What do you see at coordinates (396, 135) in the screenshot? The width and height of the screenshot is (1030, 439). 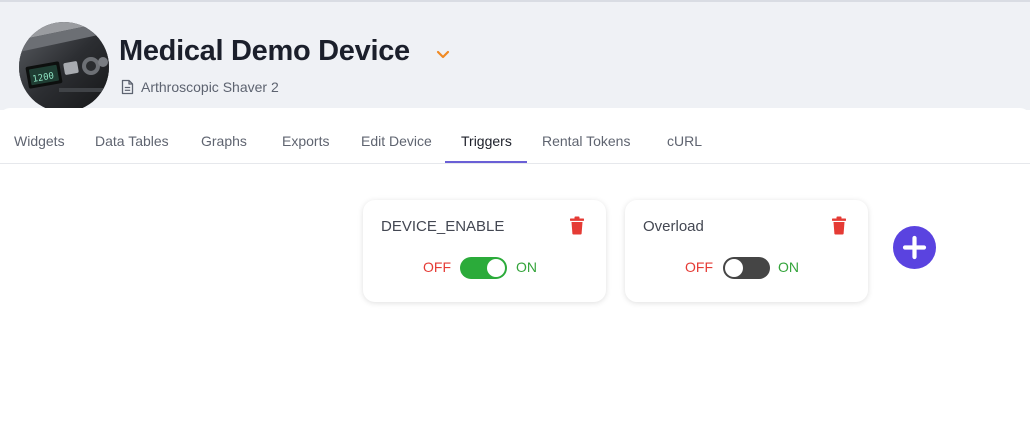 I see `tab-edit-device: Edit Device` at bounding box center [396, 135].